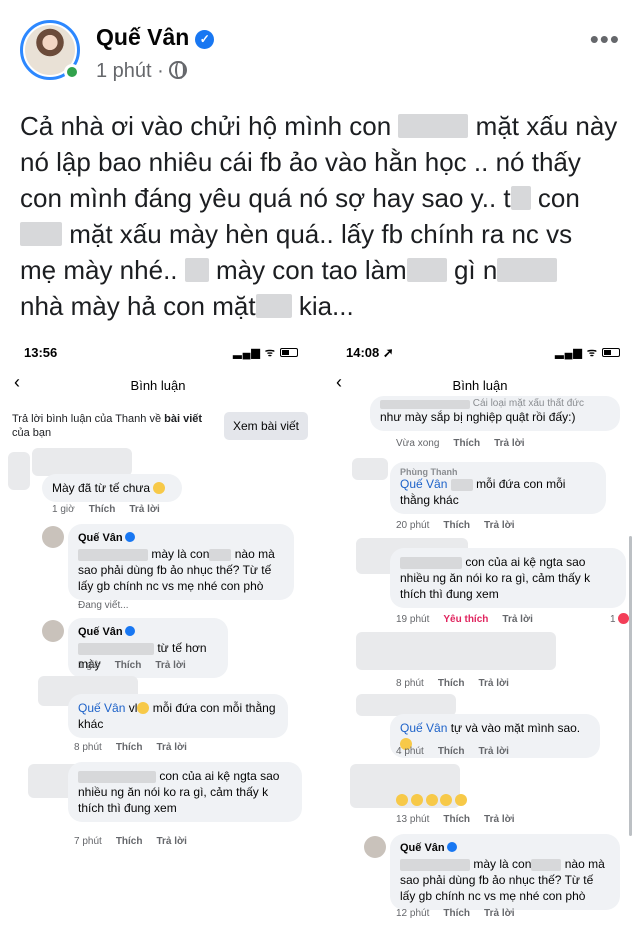  I want to click on commenter-name: Phùng Thanh, so click(498, 472).